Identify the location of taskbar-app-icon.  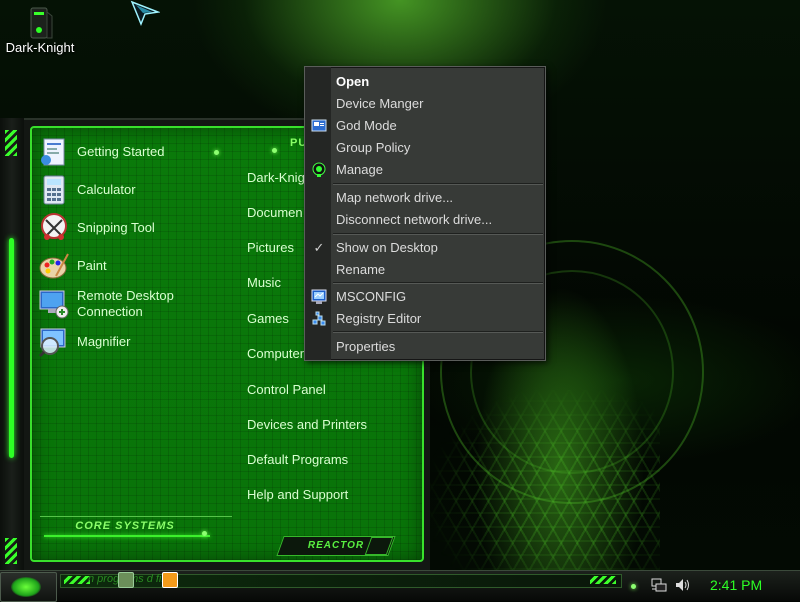
(126, 580).